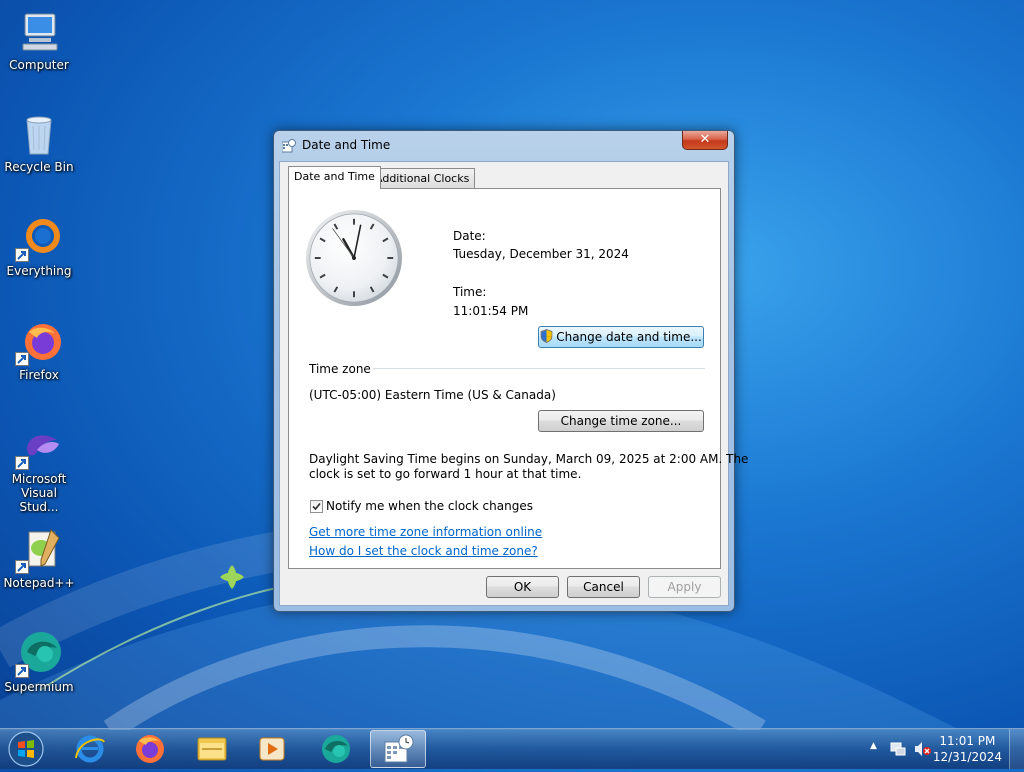 Image resolution: width=1024 pixels, height=772 pixels. I want to click on desktop-icon-supermium: Supermium, so click(39, 662).